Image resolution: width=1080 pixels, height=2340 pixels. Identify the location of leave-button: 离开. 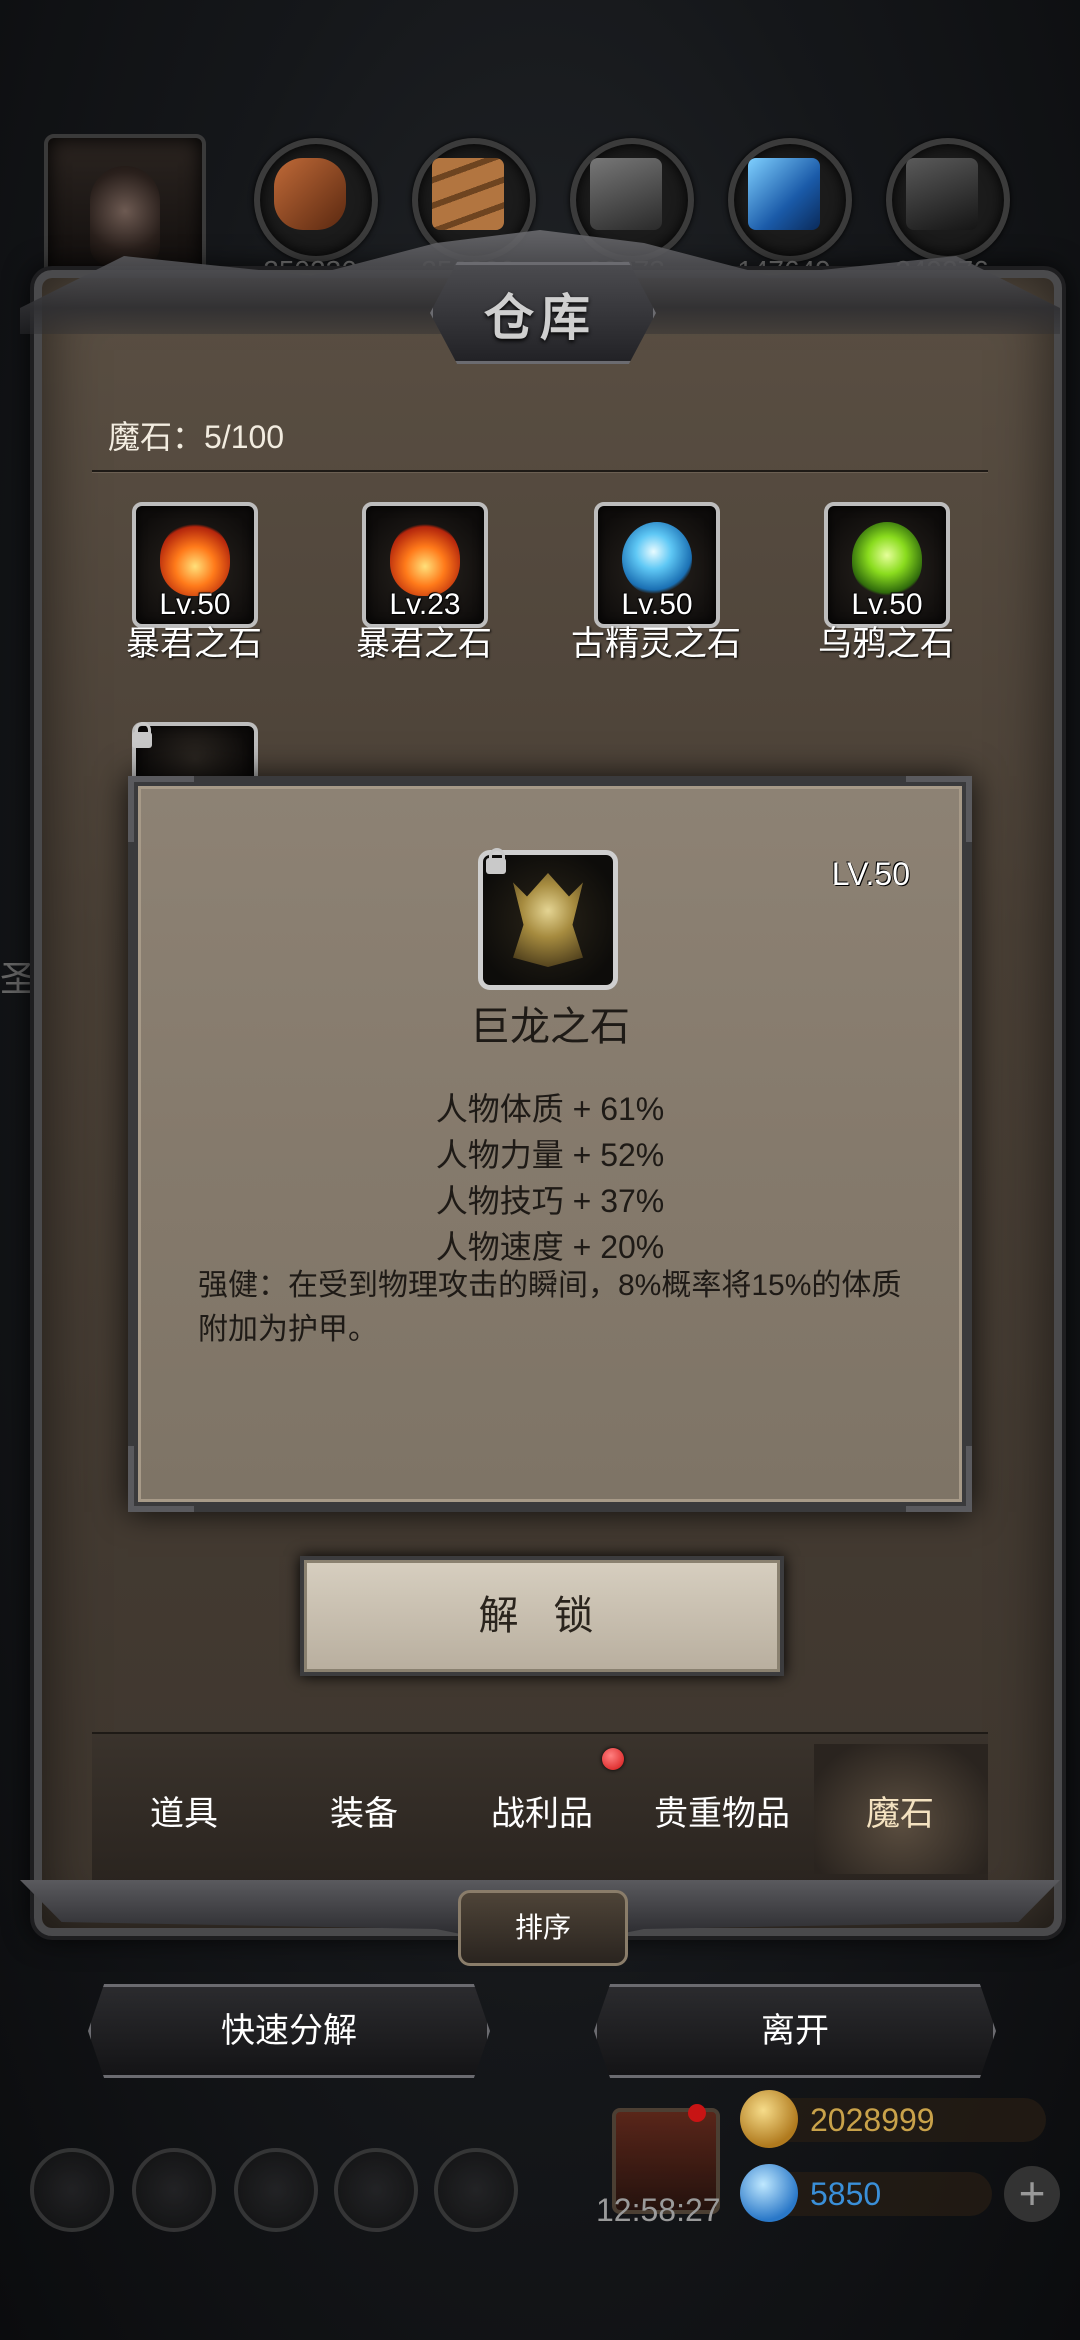
(795, 2031).